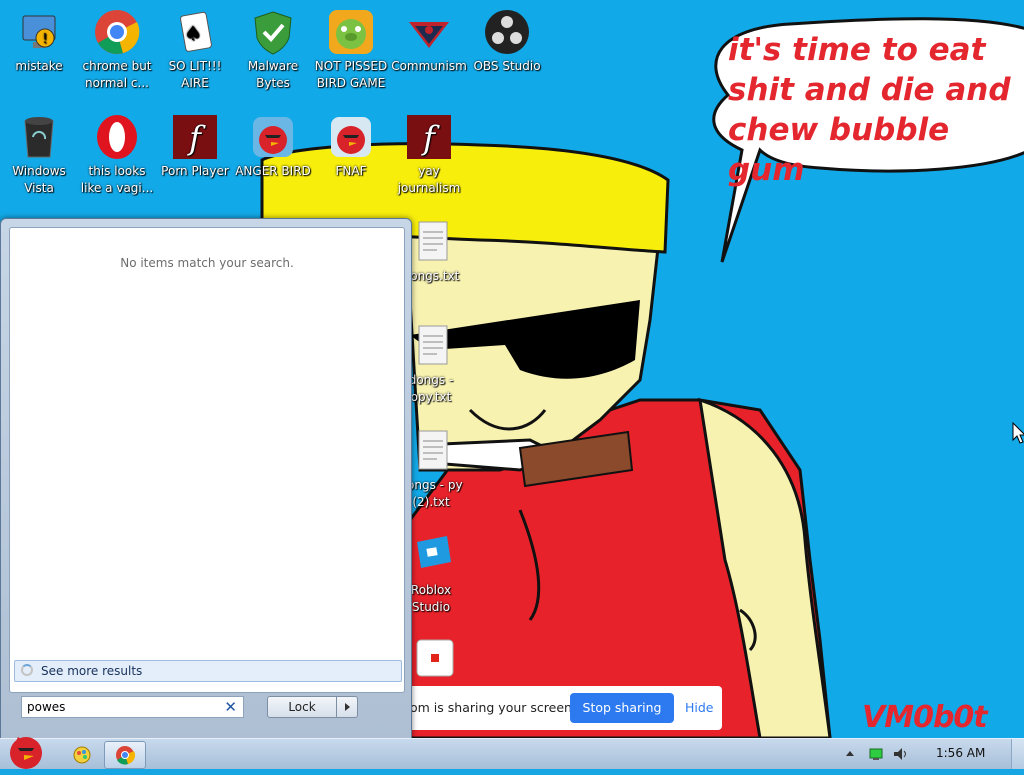 The width and height of the screenshot is (1024, 775). Describe the element at coordinates (429, 179) in the screenshot. I see `desktop-icon-label: yay journalism` at that location.